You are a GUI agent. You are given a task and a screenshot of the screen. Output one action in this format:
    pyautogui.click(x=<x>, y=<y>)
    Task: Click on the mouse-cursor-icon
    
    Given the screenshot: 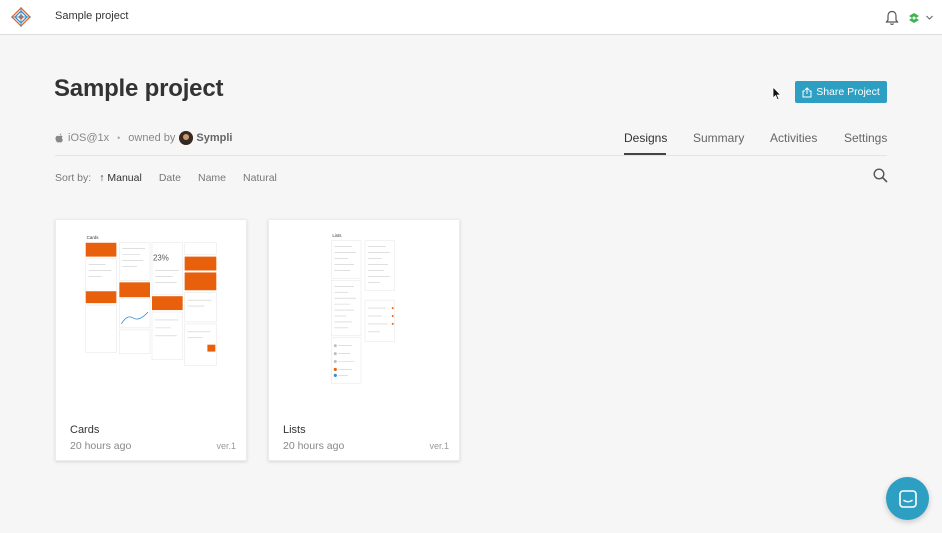 What is the action you would take?
    pyautogui.click(x=777, y=93)
    